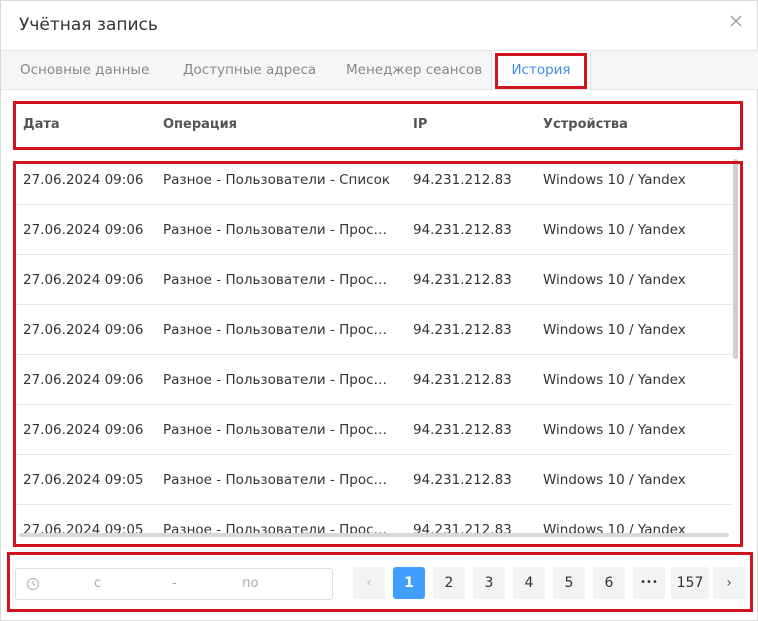 This screenshot has width=758, height=621. I want to click on page-button-3: 3, so click(489, 583).